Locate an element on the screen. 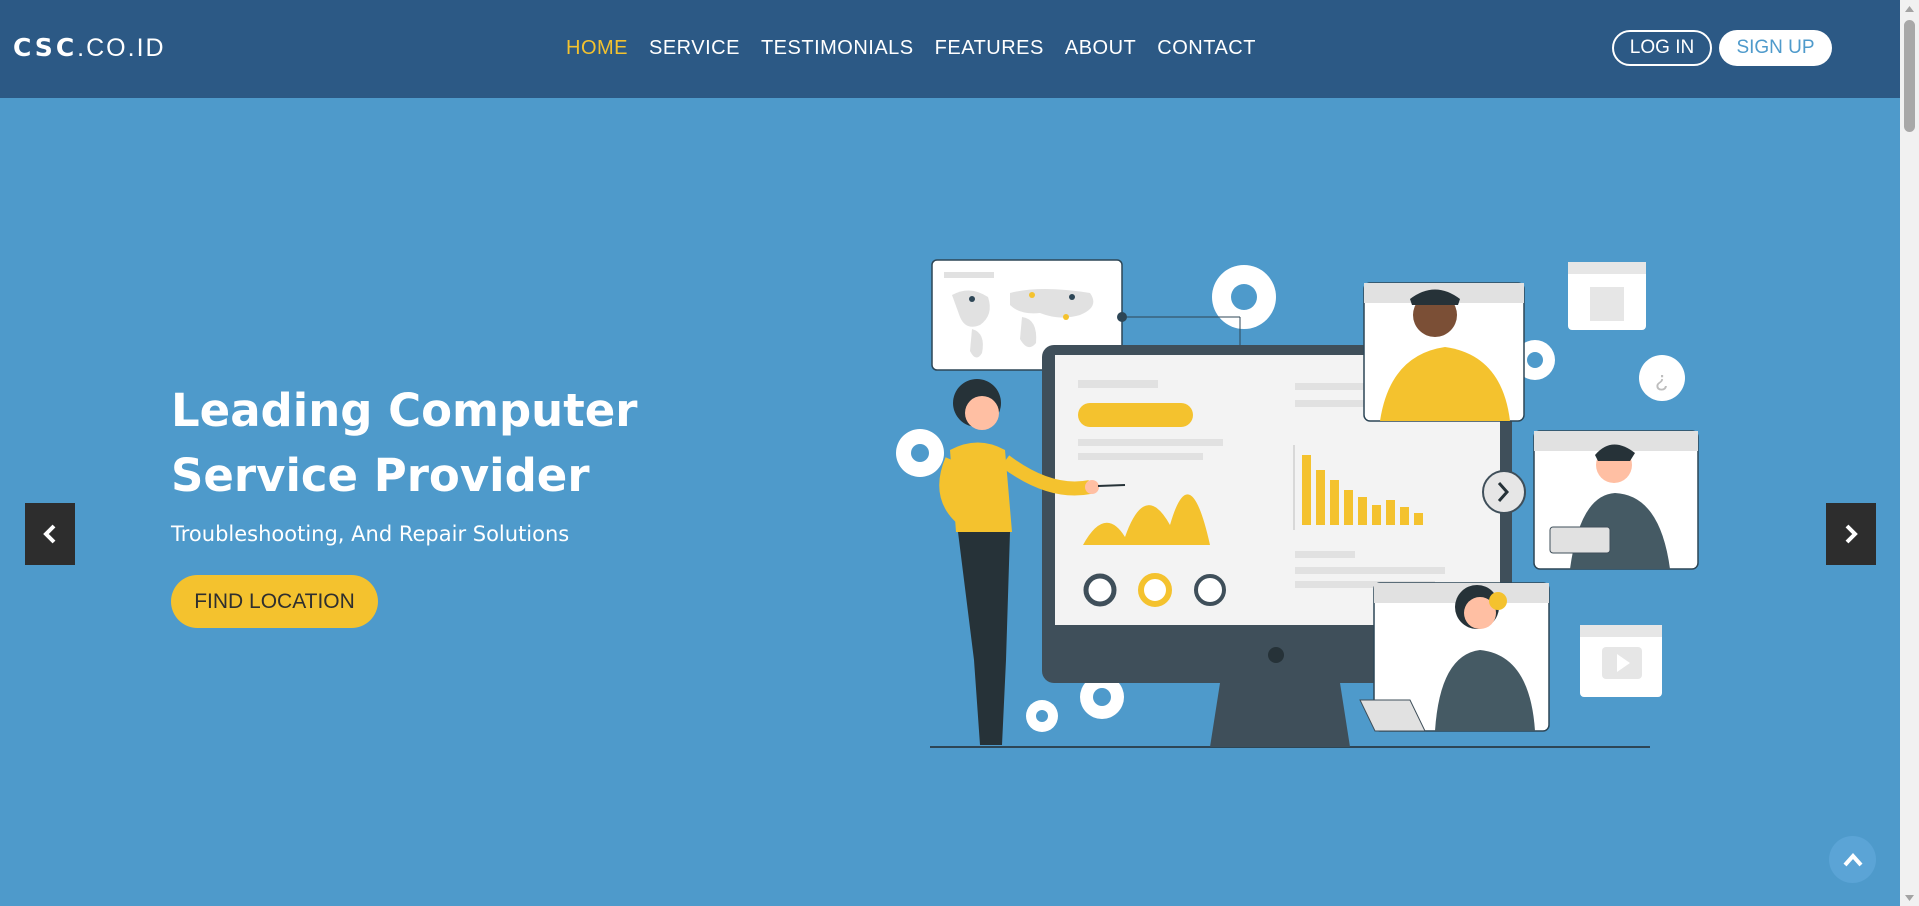  chevron-right-icon is located at coordinates (1851, 534).